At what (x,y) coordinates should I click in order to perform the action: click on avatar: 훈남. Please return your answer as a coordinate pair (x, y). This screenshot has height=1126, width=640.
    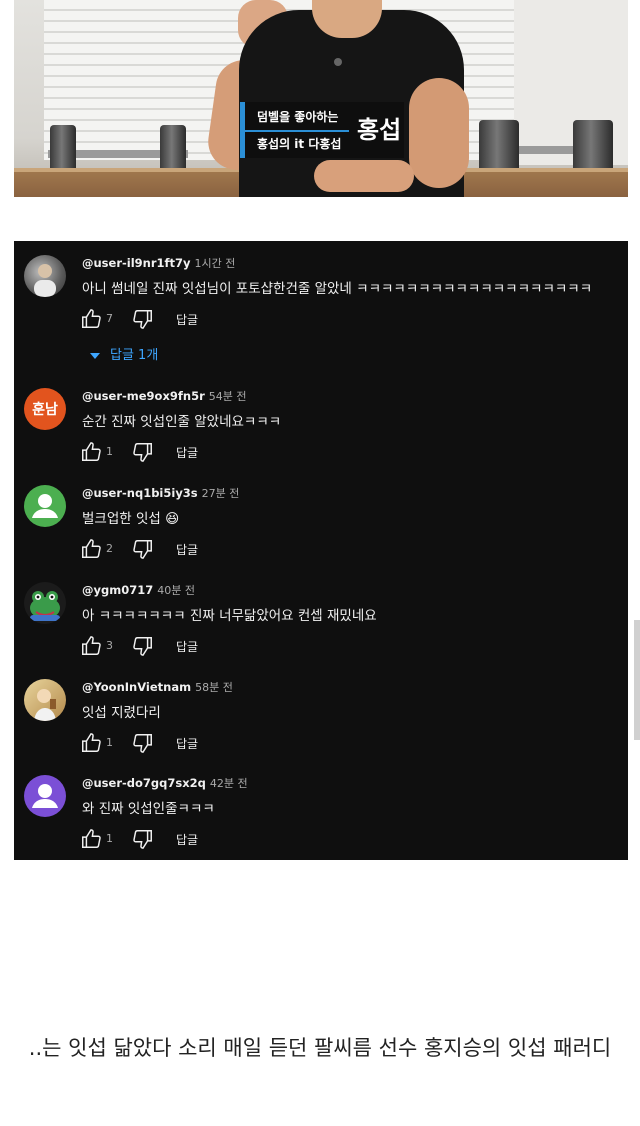
    Looking at the image, I should click on (45, 409).